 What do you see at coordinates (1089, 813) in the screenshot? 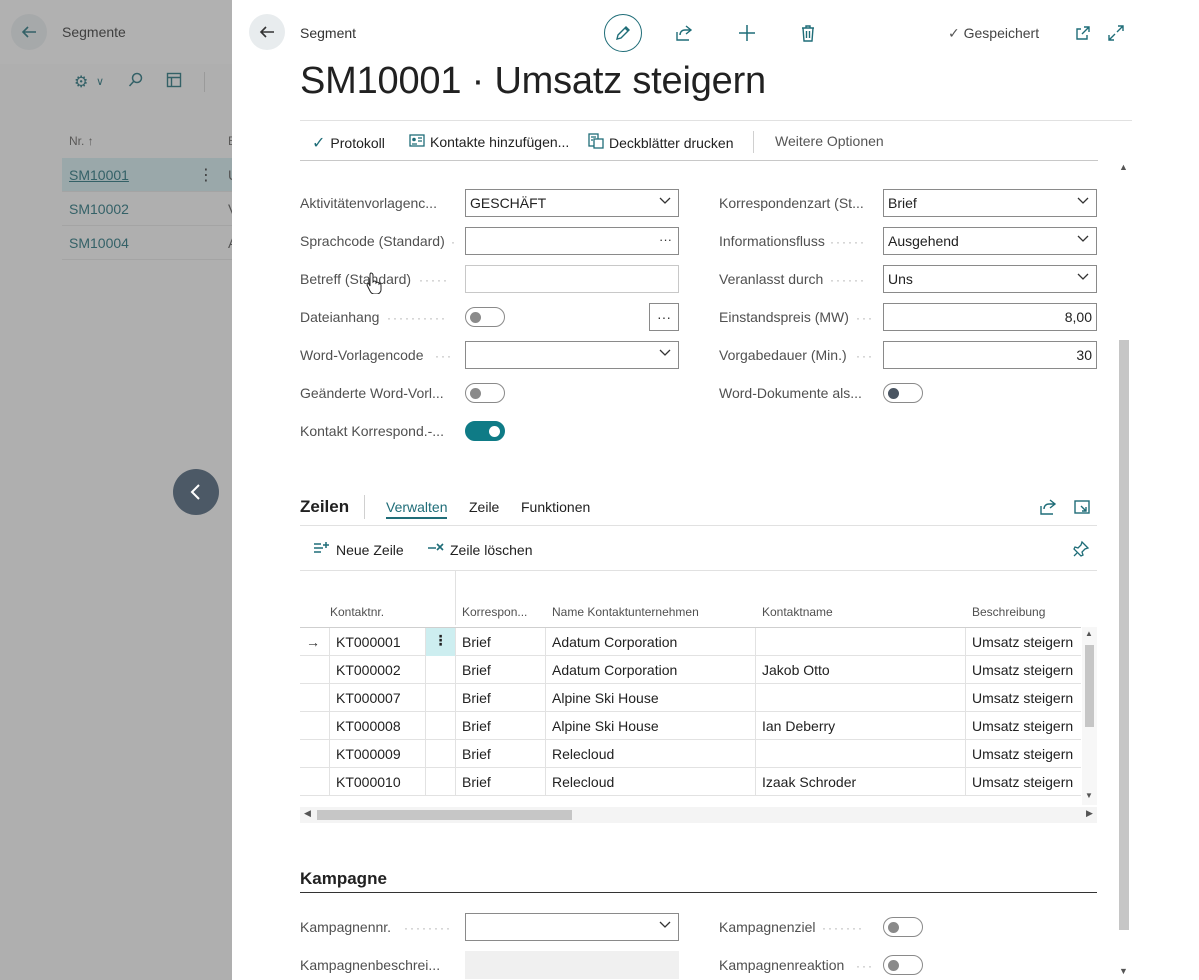
I see `scroll-right-icon: ▶` at bounding box center [1089, 813].